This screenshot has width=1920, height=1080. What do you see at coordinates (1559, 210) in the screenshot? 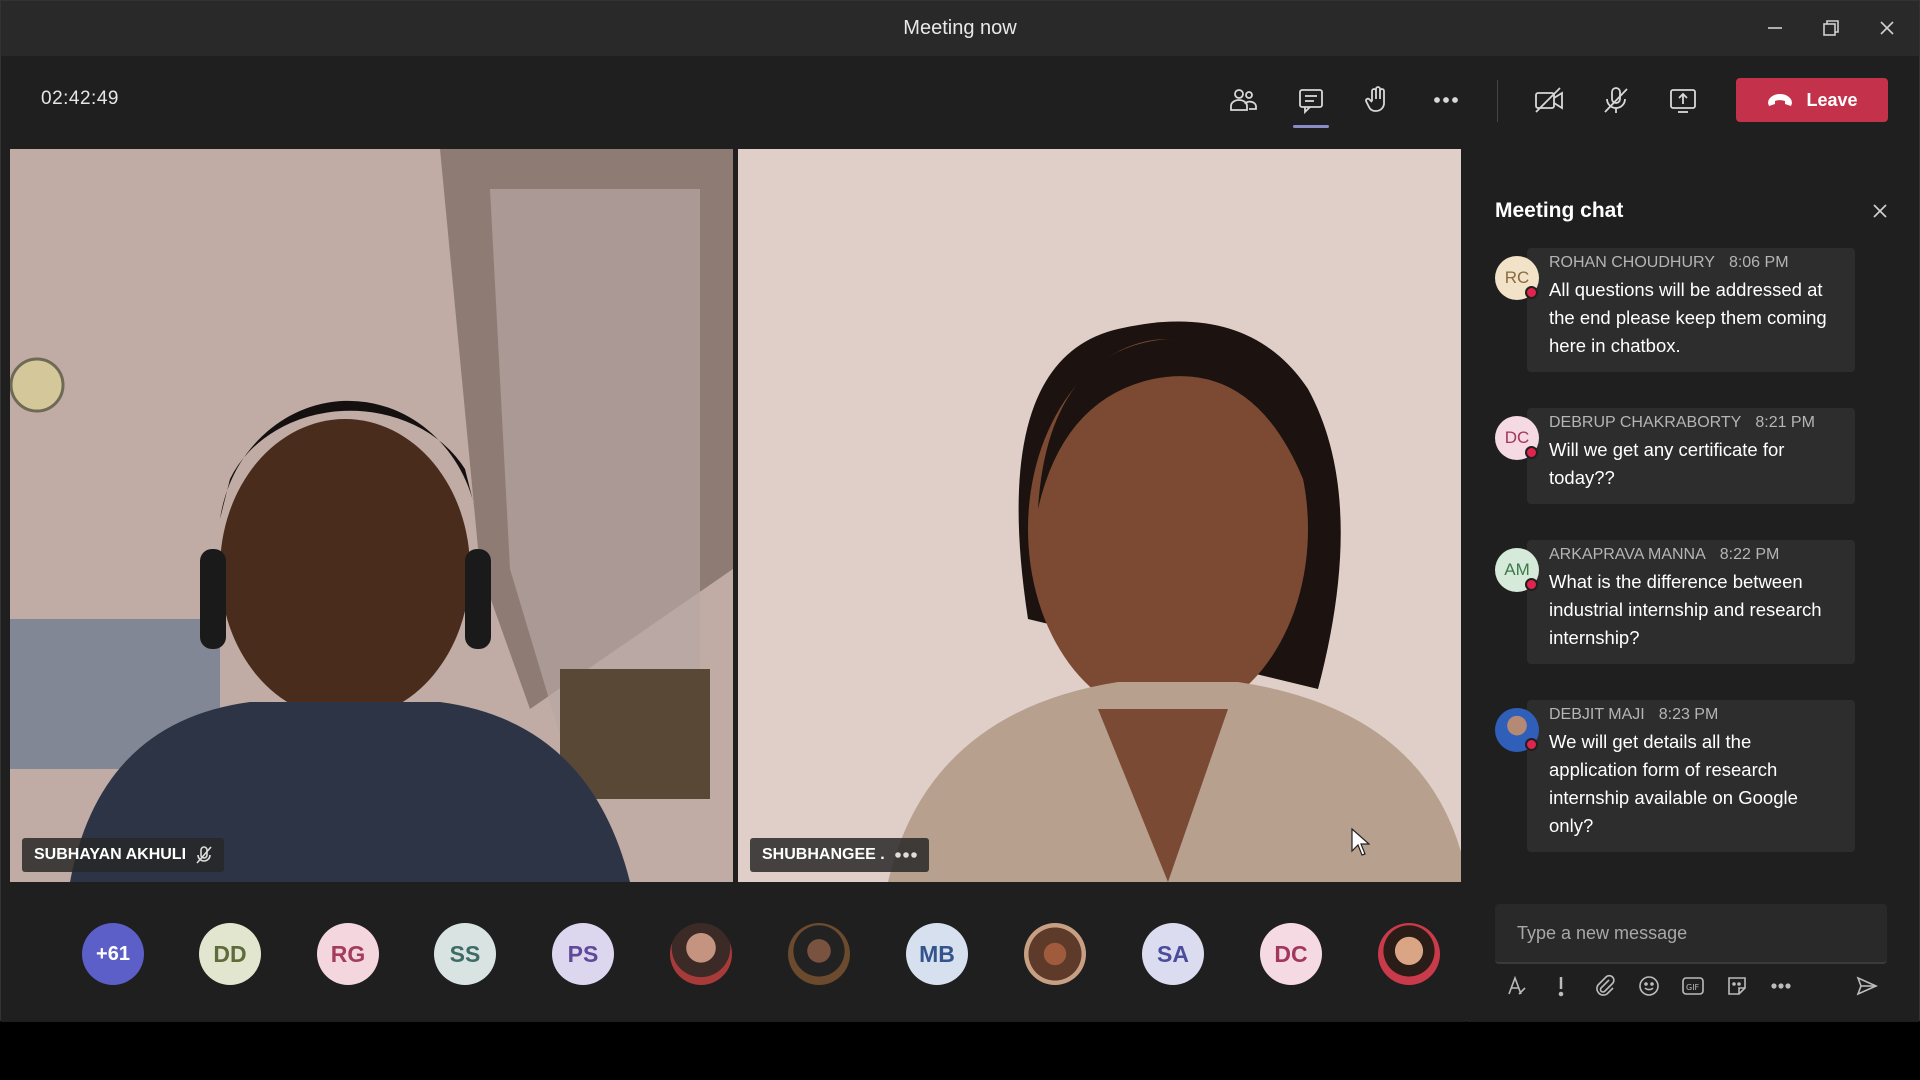
I see `chat-header: Meeting chat` at bounding box center [1559, 210].